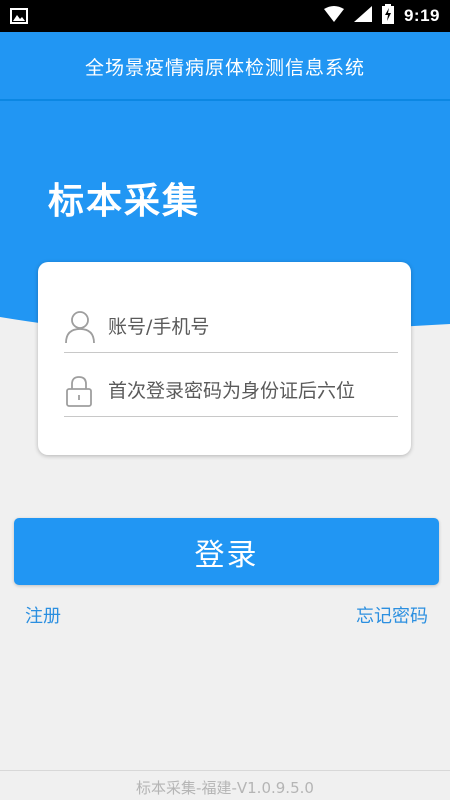  Describe the element at coordinates (250, 327) in the screenshot. I see `account-input` at that location.